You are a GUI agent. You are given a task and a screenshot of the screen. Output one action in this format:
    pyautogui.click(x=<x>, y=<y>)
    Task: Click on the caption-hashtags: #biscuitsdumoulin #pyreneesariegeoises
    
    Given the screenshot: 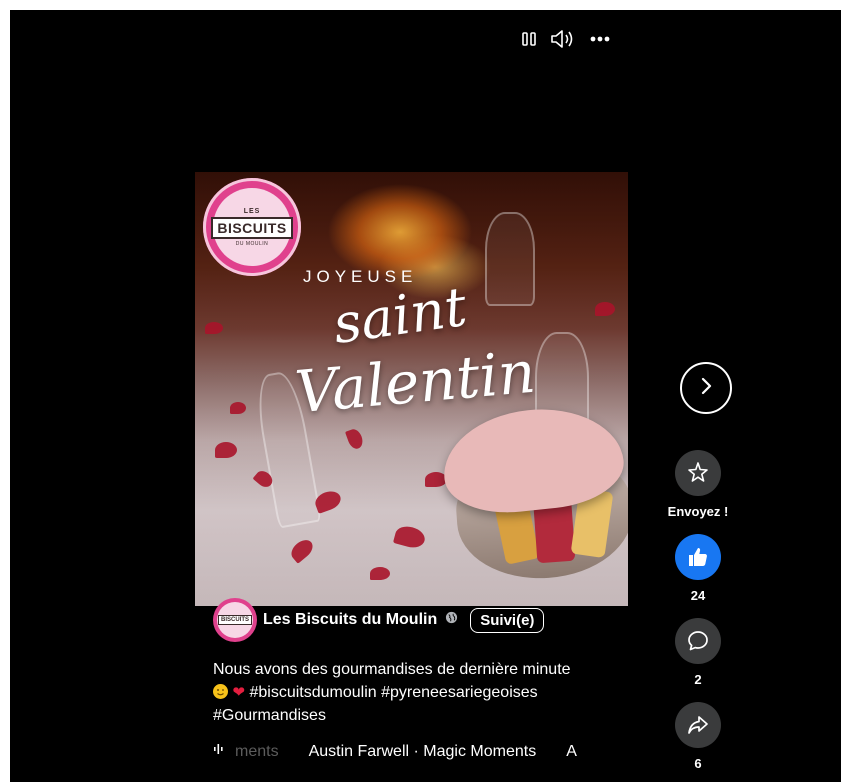 What is the action you would take?
    pyautogui.click(x=393, y=692)
    